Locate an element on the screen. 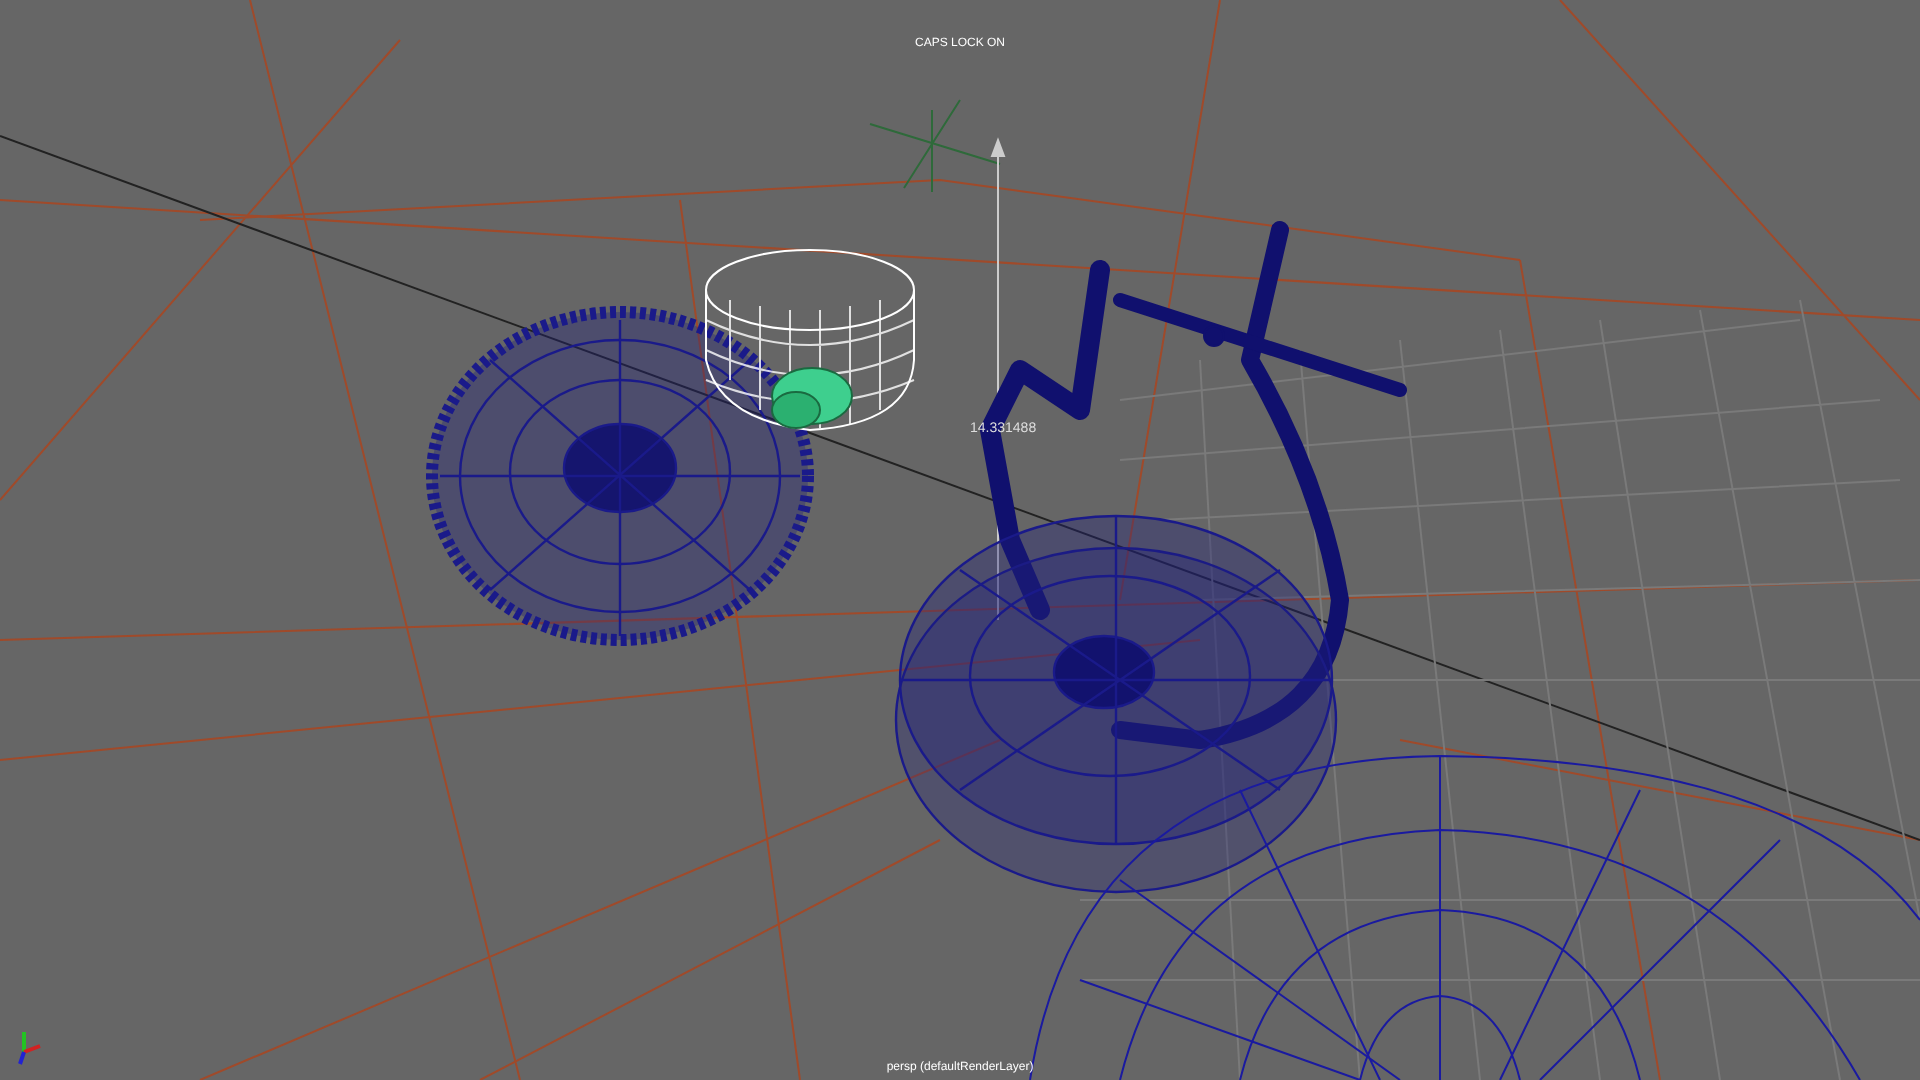 Image resolution: width=1920 pixels, height=1080 pixels. axis-indicator-icon is located at coordinates (29, 1048).